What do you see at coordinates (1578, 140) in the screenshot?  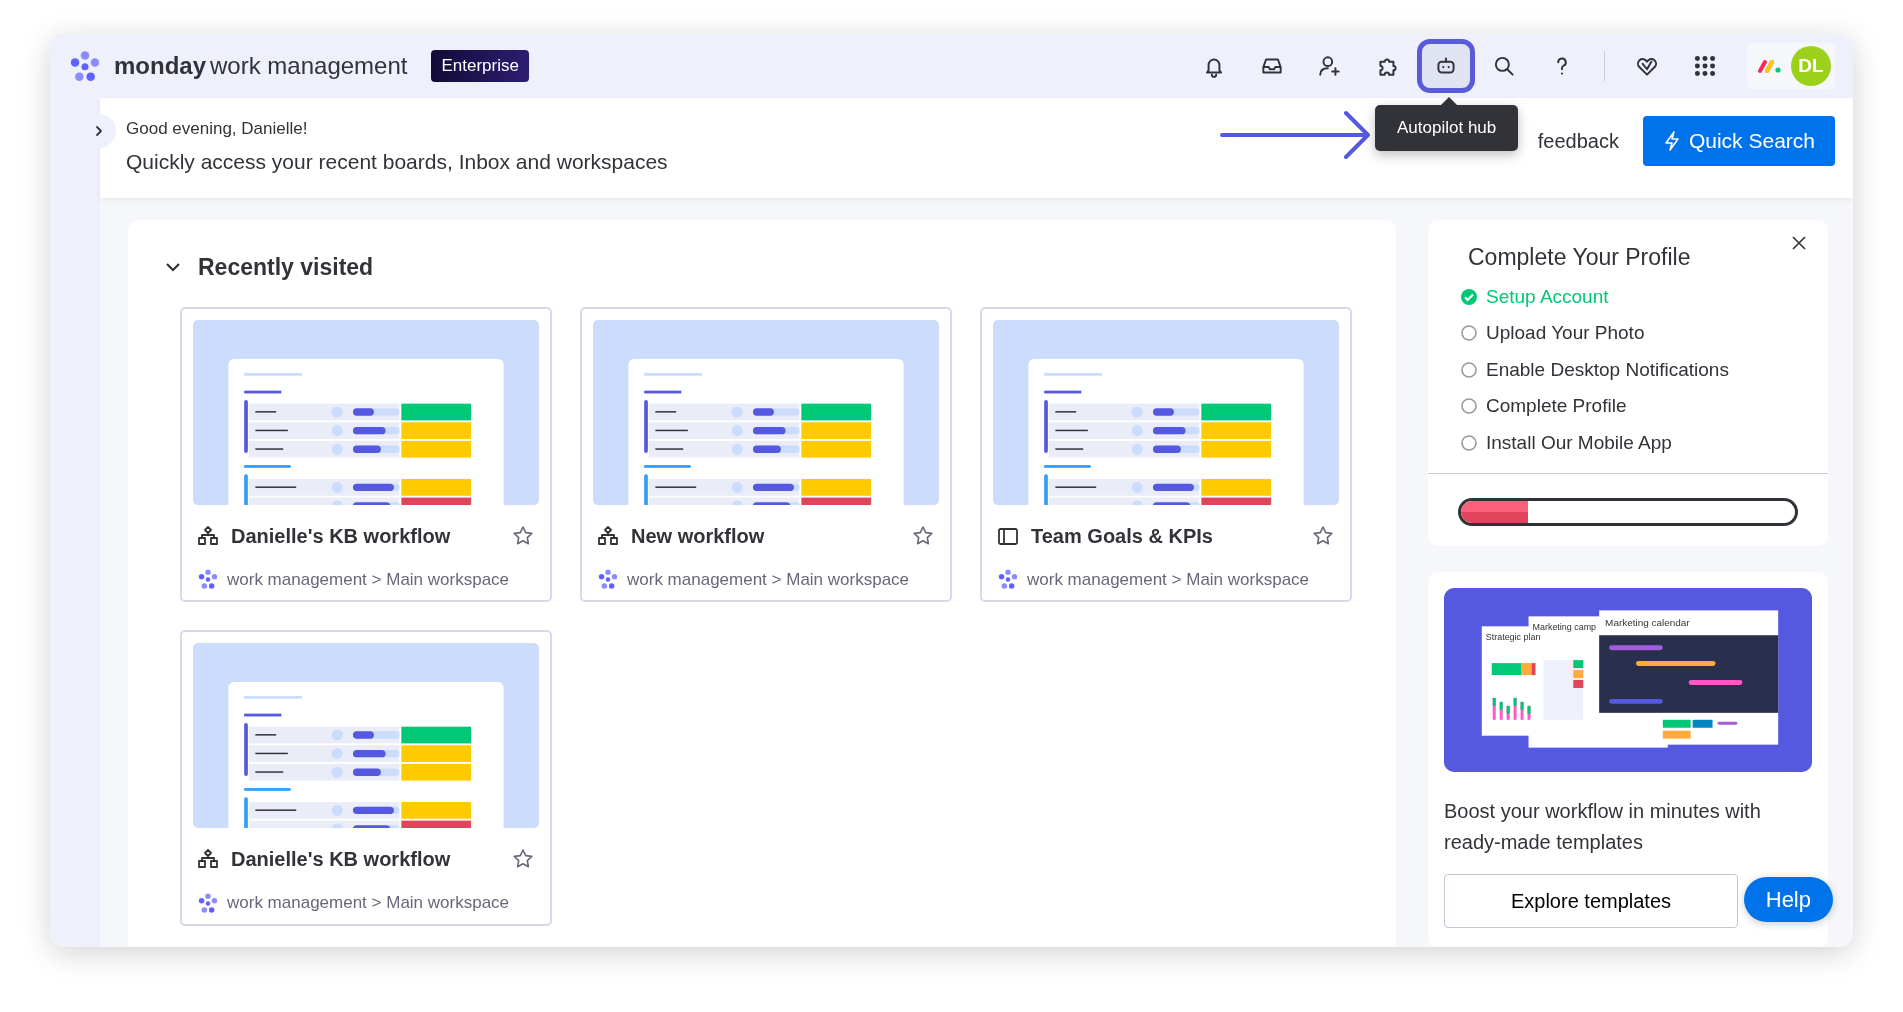 I see `feedback-link: feedback` at bounding box center [1578, 140].